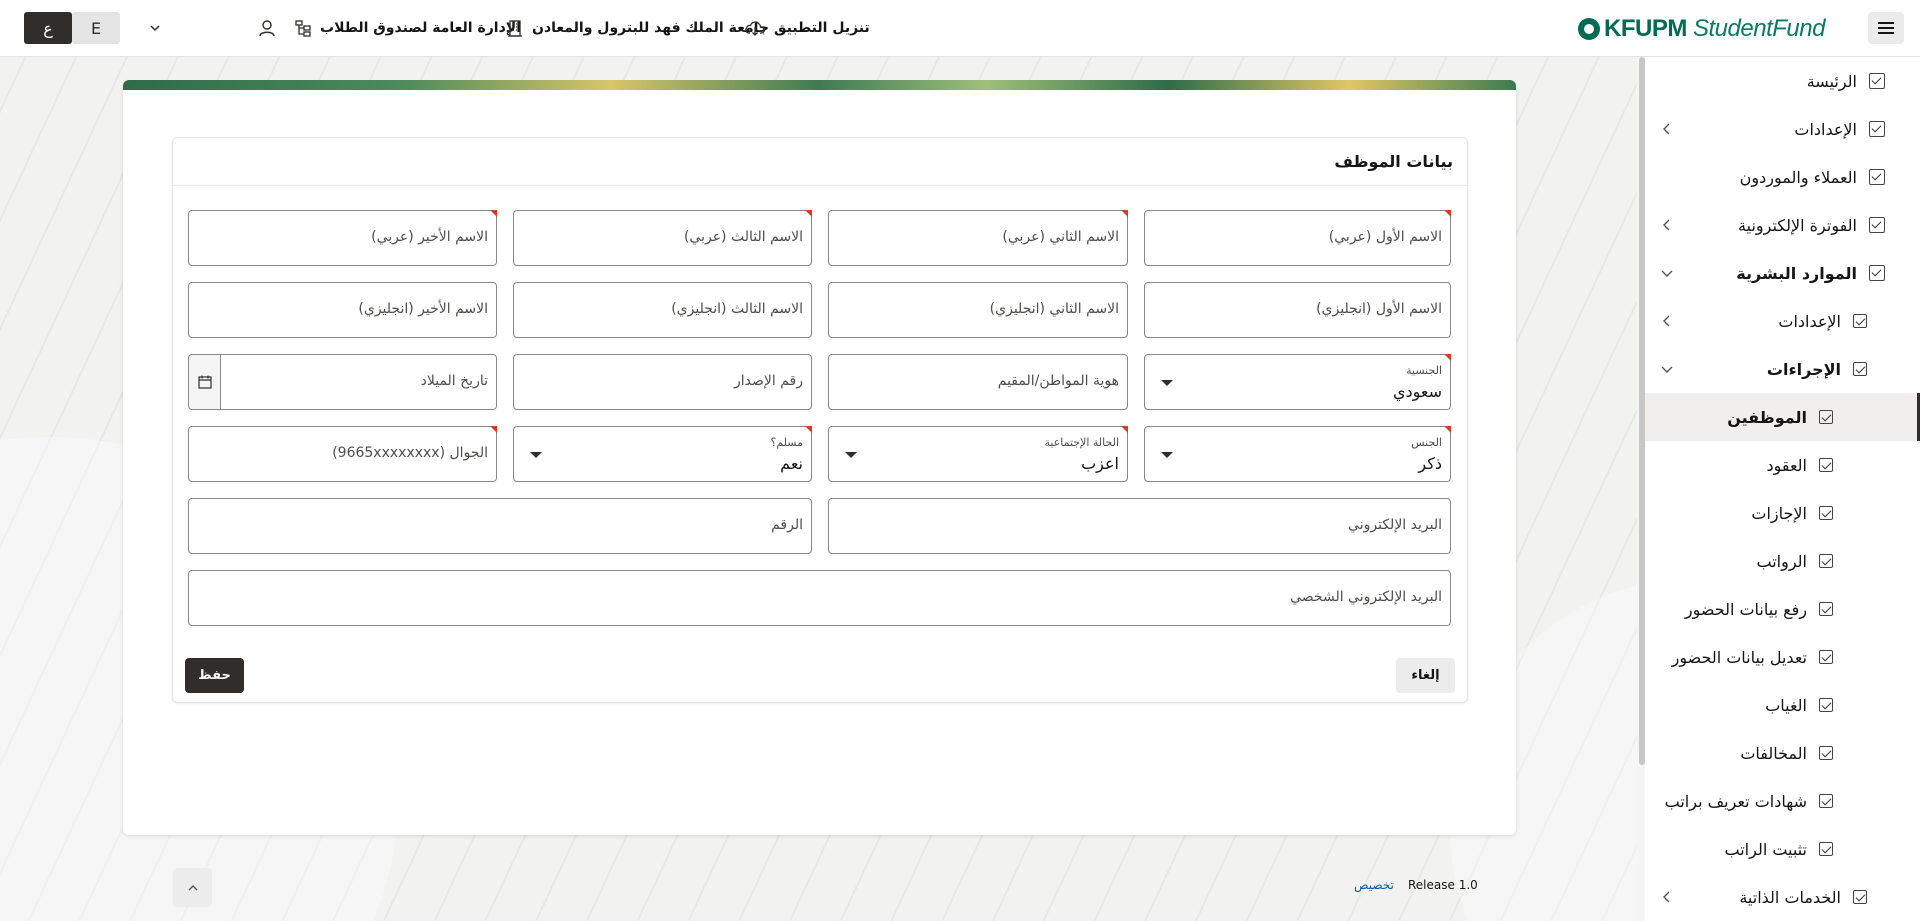  Describe the element at coordinates (342, 238) in the screenshot. I see `last-name-ar-field: الاسم الأخير (عربي)` at that location.